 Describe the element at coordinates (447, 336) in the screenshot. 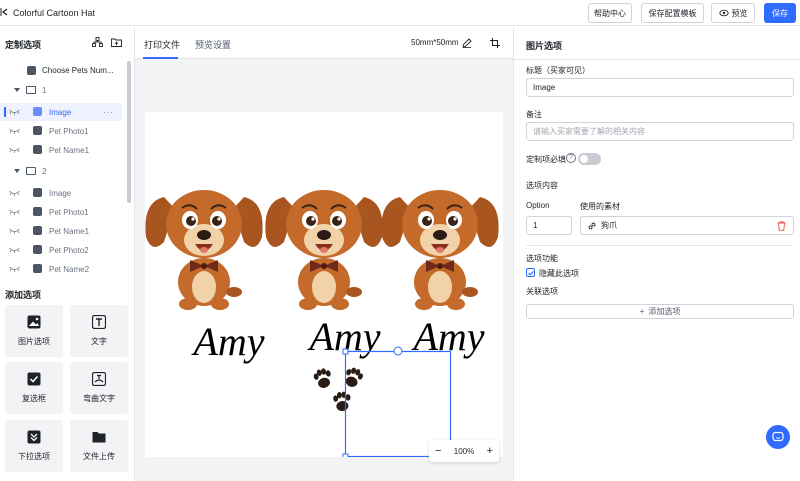

I see `pet-name-text-3: Amy` at that location.